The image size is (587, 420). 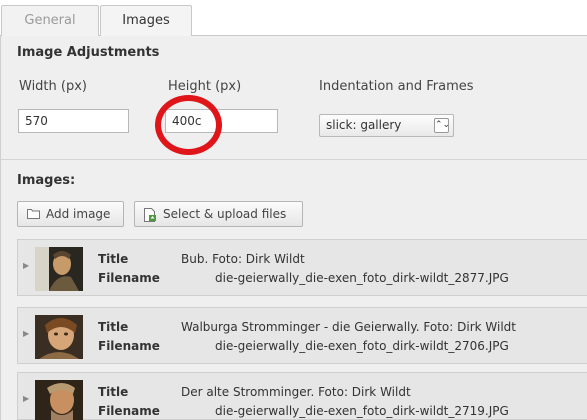 What do you see at coordinates (53, 86) in the screenshot?
I see `width-label: Width (px)` at bounding box center [53, 86].